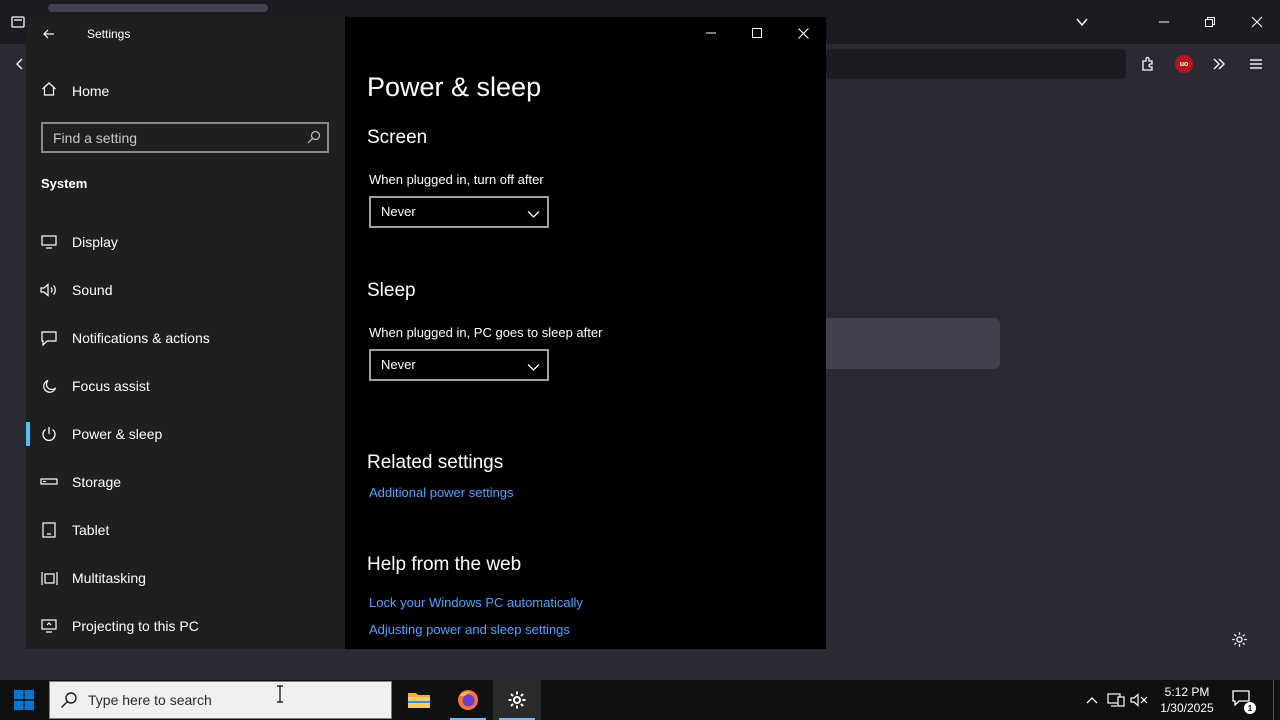 This screenshot has height=720, width=1280. I want to click on list-all-tabs-icon, so click(1082, 22).